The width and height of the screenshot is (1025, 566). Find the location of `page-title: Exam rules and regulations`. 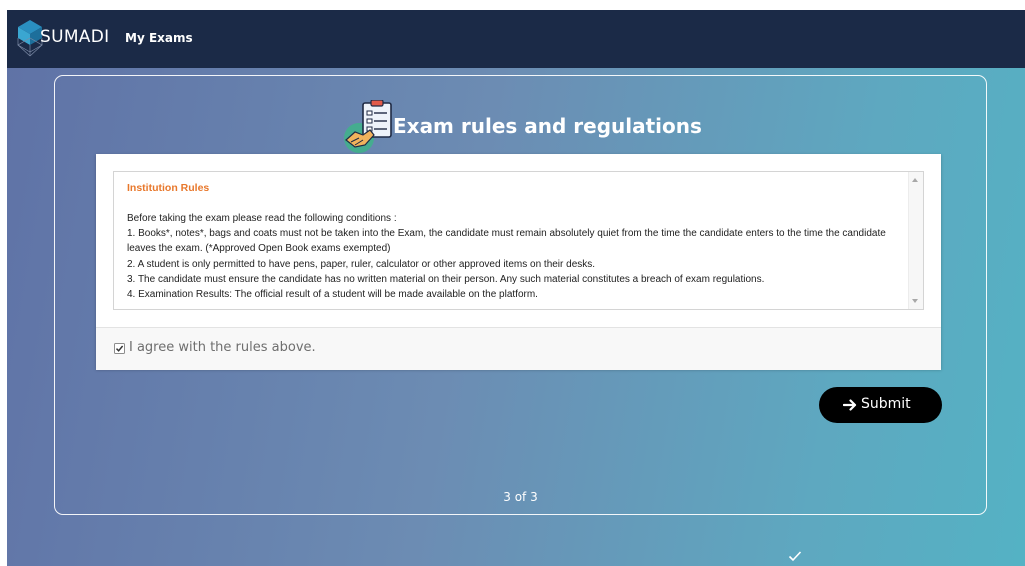

page-title: Exam rules and regulations is located at coordinates (547, 126).